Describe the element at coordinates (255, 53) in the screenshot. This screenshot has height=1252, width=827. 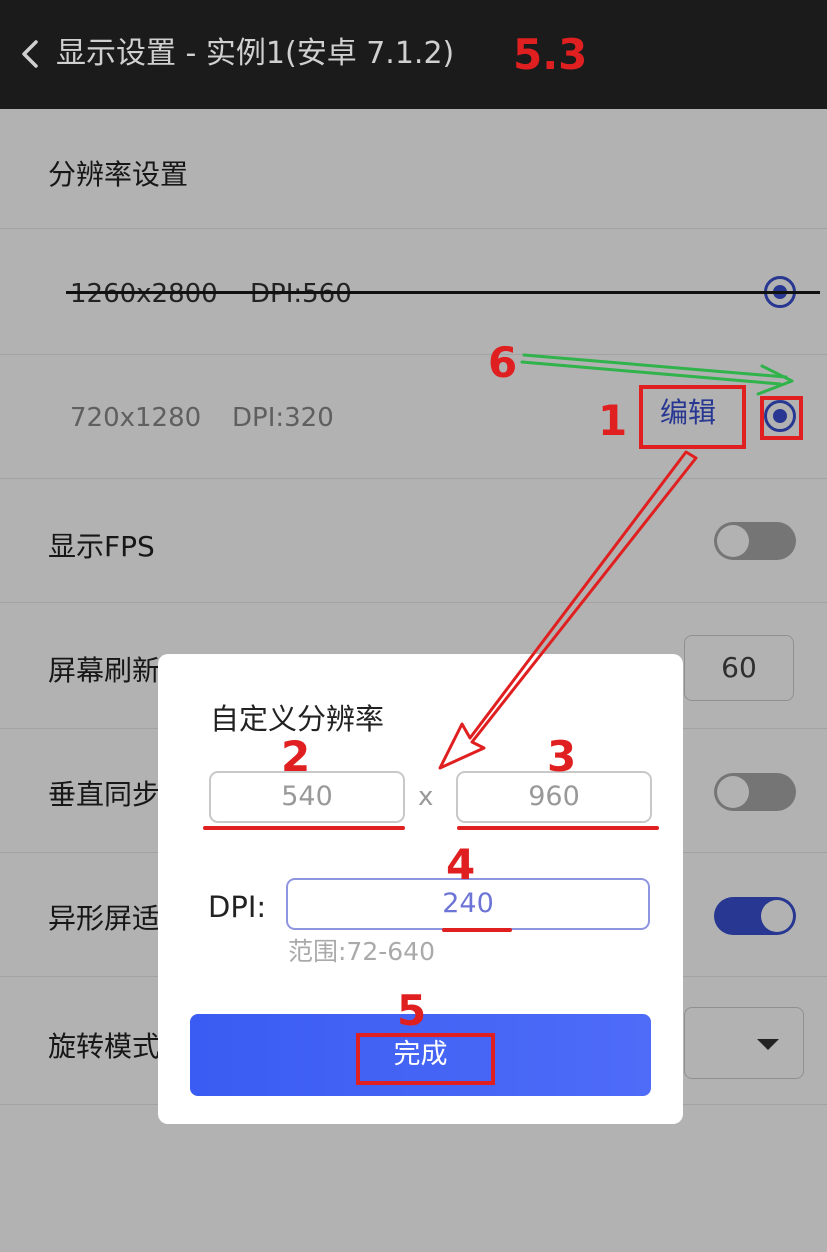
I see `page-title: 显示设置 - 实例1(安卓 7.1.2)` at that location.